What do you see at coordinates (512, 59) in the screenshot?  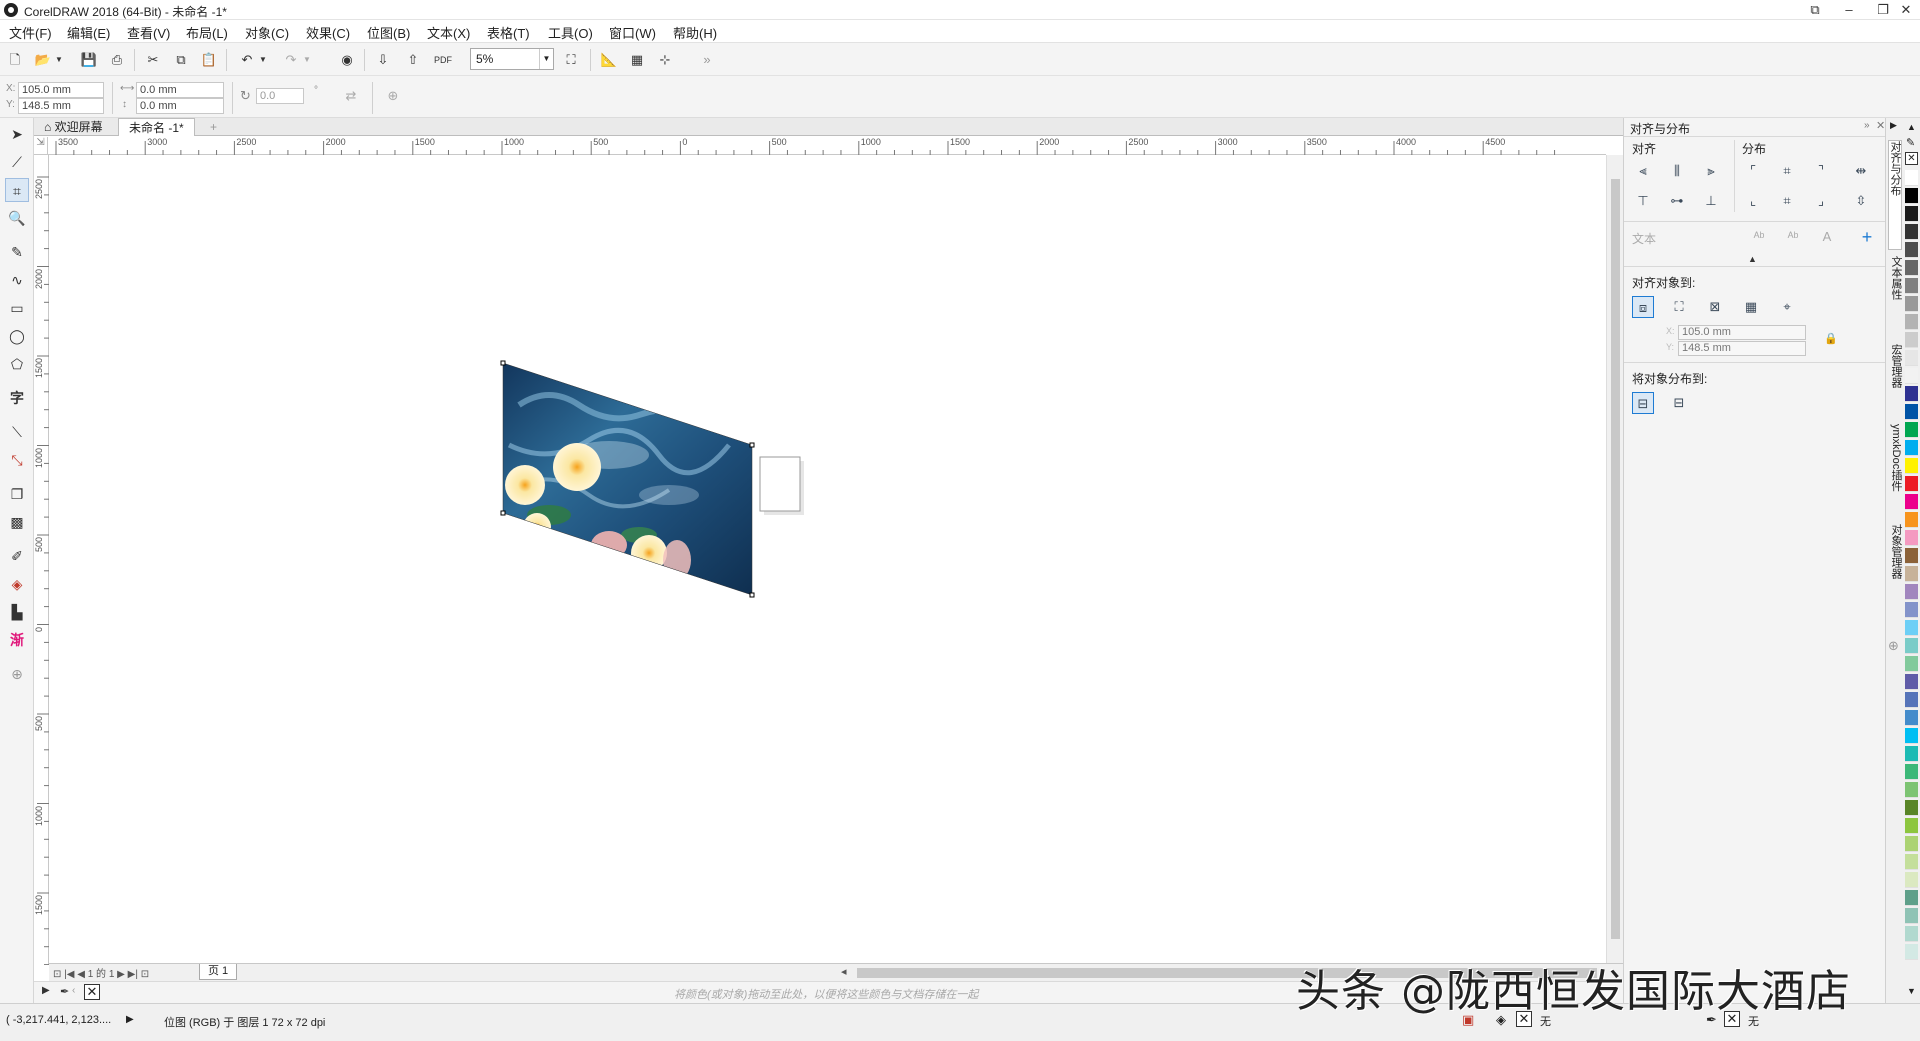 I see `zoom-level-select: 5% ▼` at bounding box center [512, 59].